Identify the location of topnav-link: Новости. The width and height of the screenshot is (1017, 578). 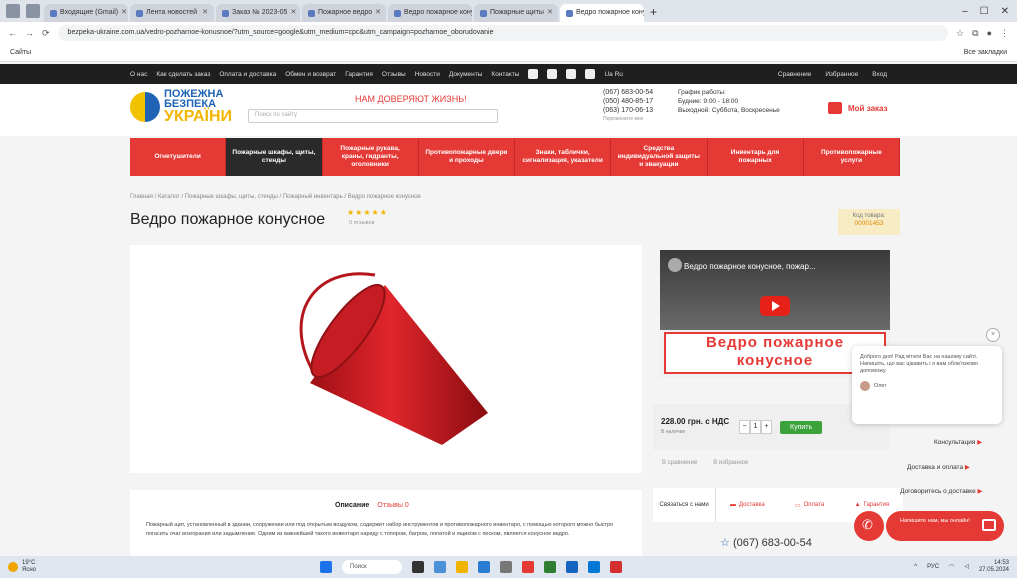
(427, 74).